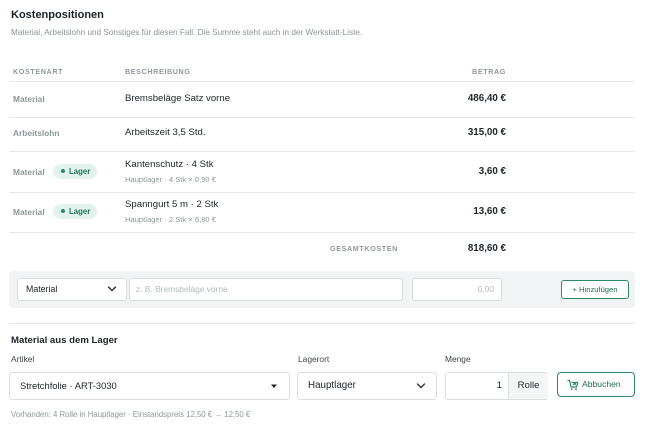 The image size is (653, 433). What do you see at coordinates (170, 179) in the screenshot?
I see `cost-detail: Hauptlager · 4 Stk × 0,90 €` at bounding box center [170, 179].